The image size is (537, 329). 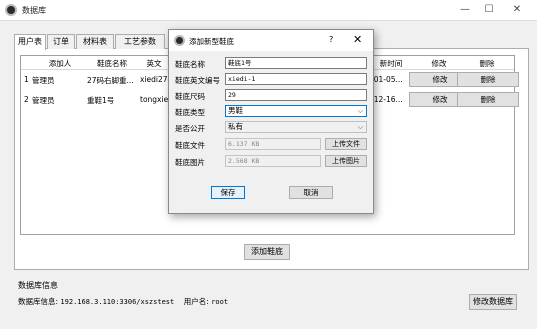 What do you see at coordinates (296, 63) in the screenshot?
I see `sole-name-input: 鞋底1号` at bounding box center [296, 63].